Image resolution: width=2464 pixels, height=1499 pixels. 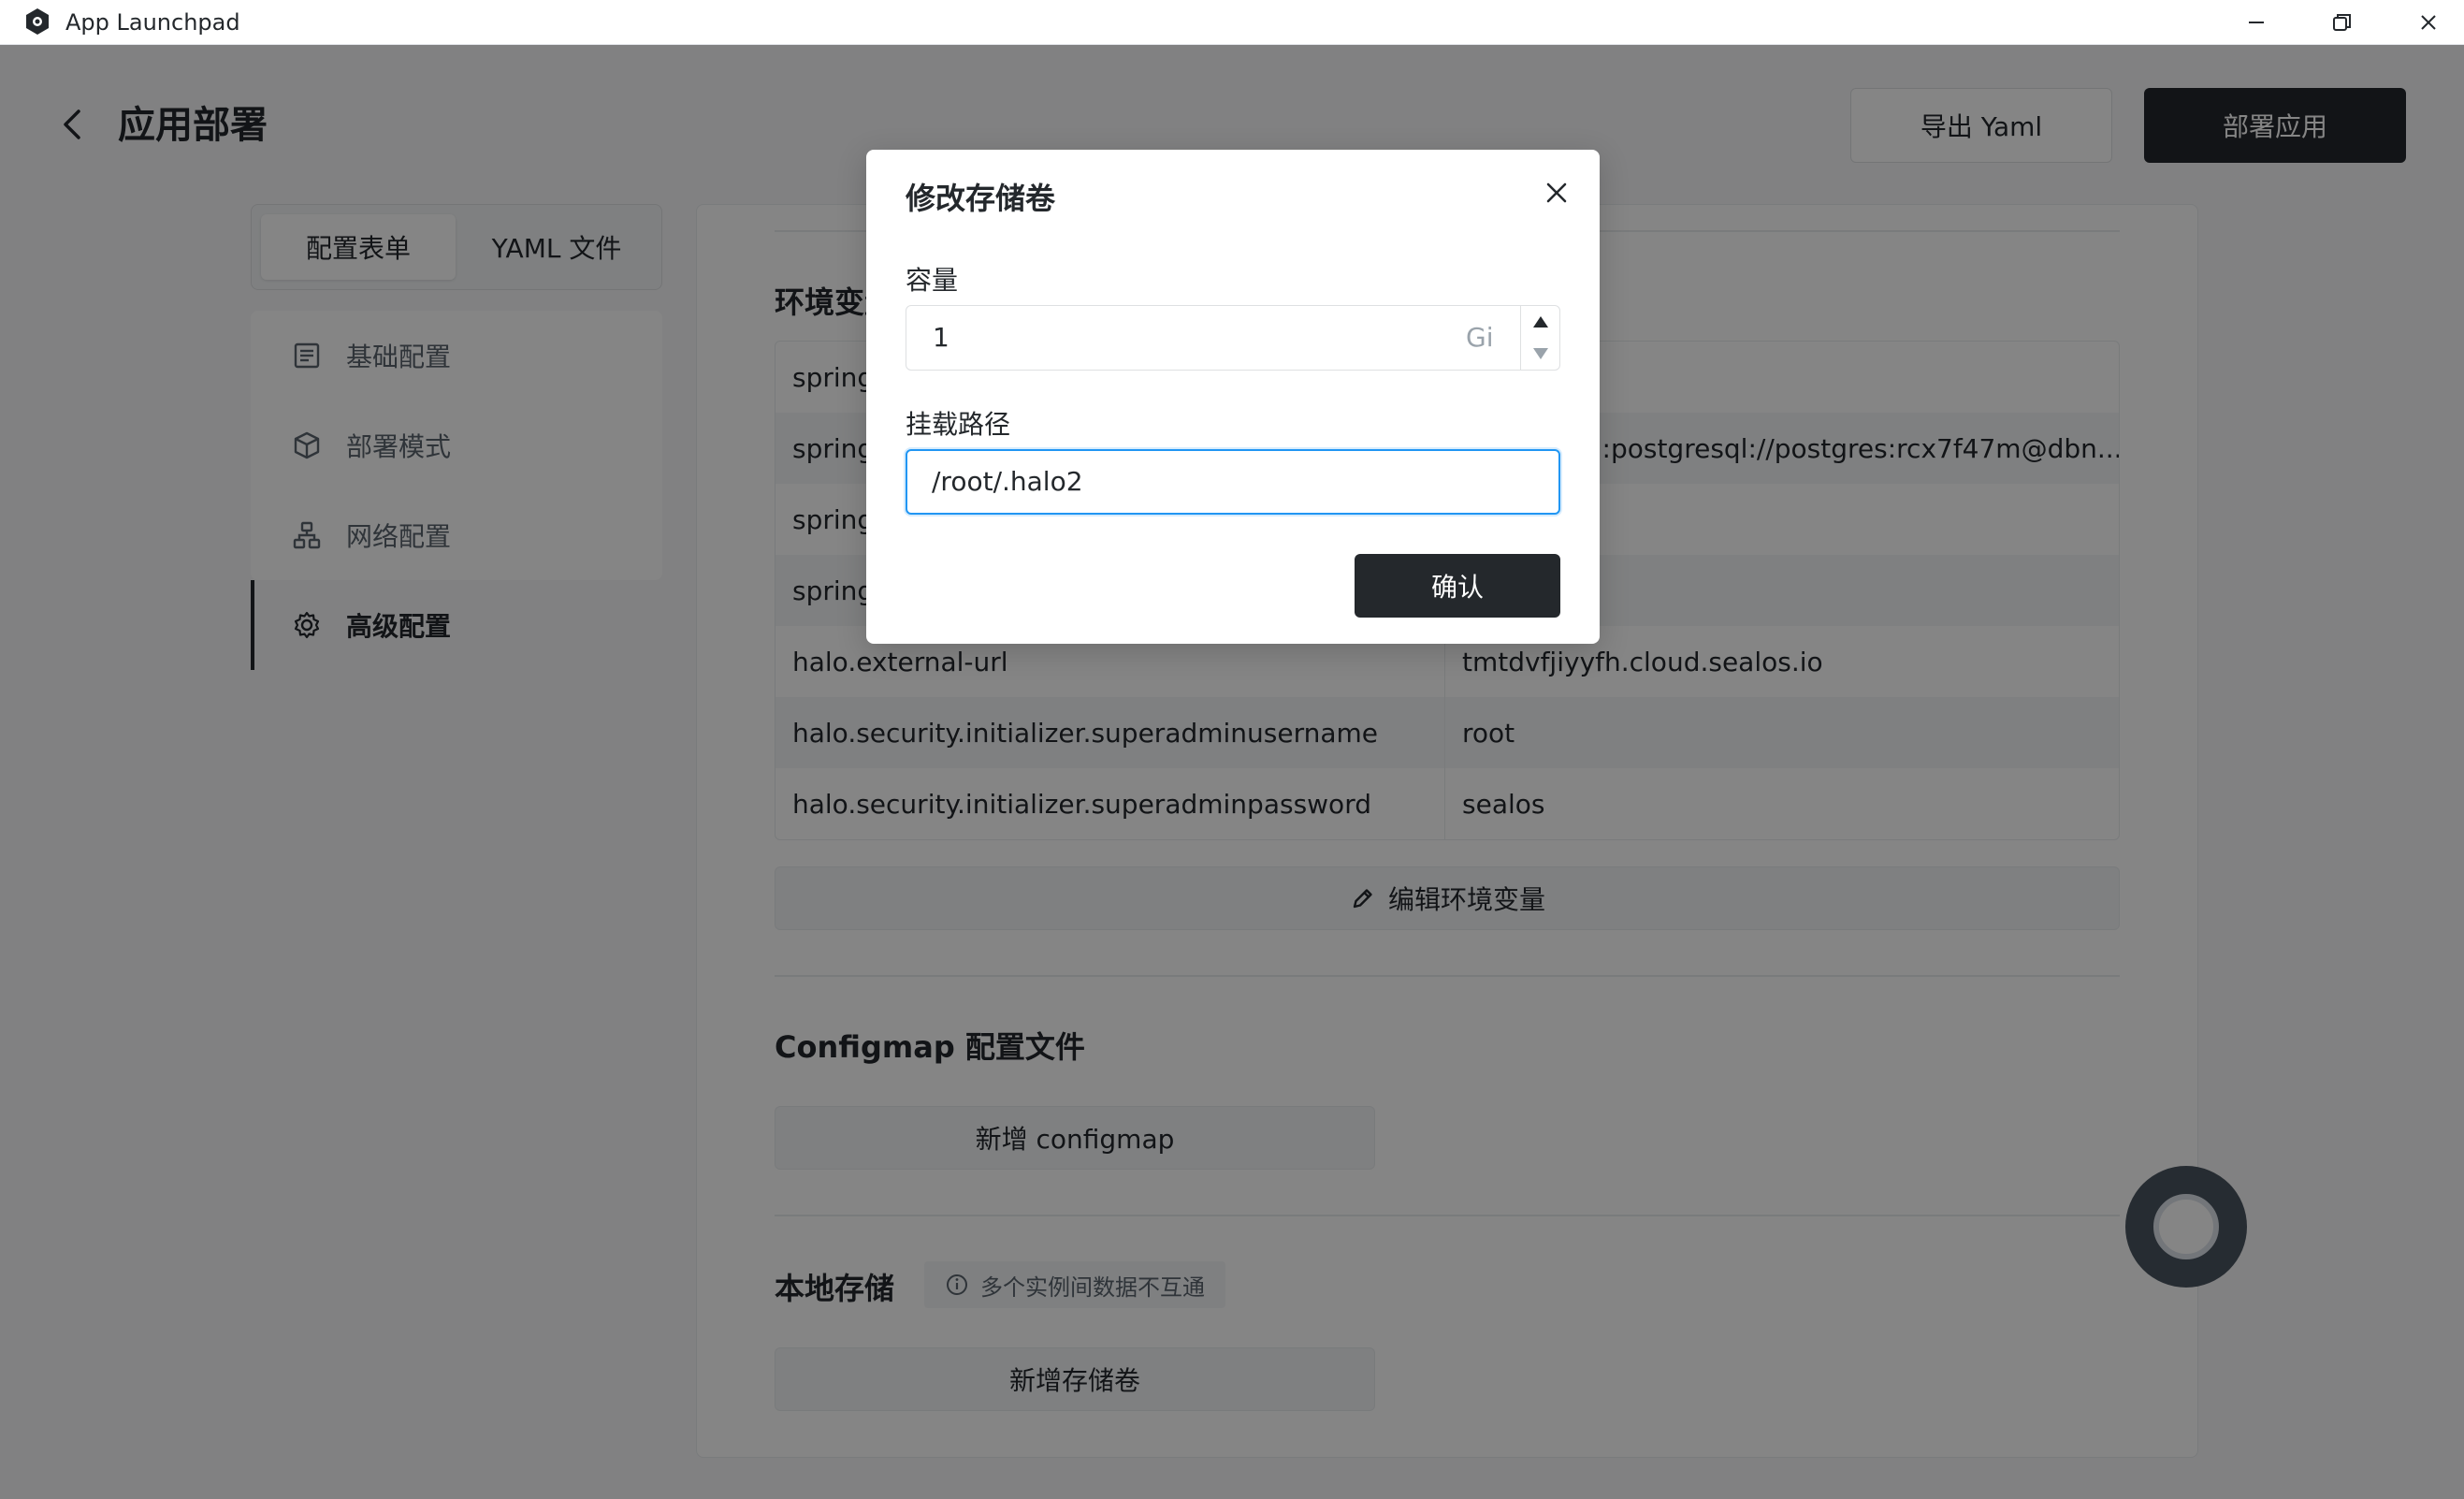 I want to click on restore-button, so click(x=2342, y=22).